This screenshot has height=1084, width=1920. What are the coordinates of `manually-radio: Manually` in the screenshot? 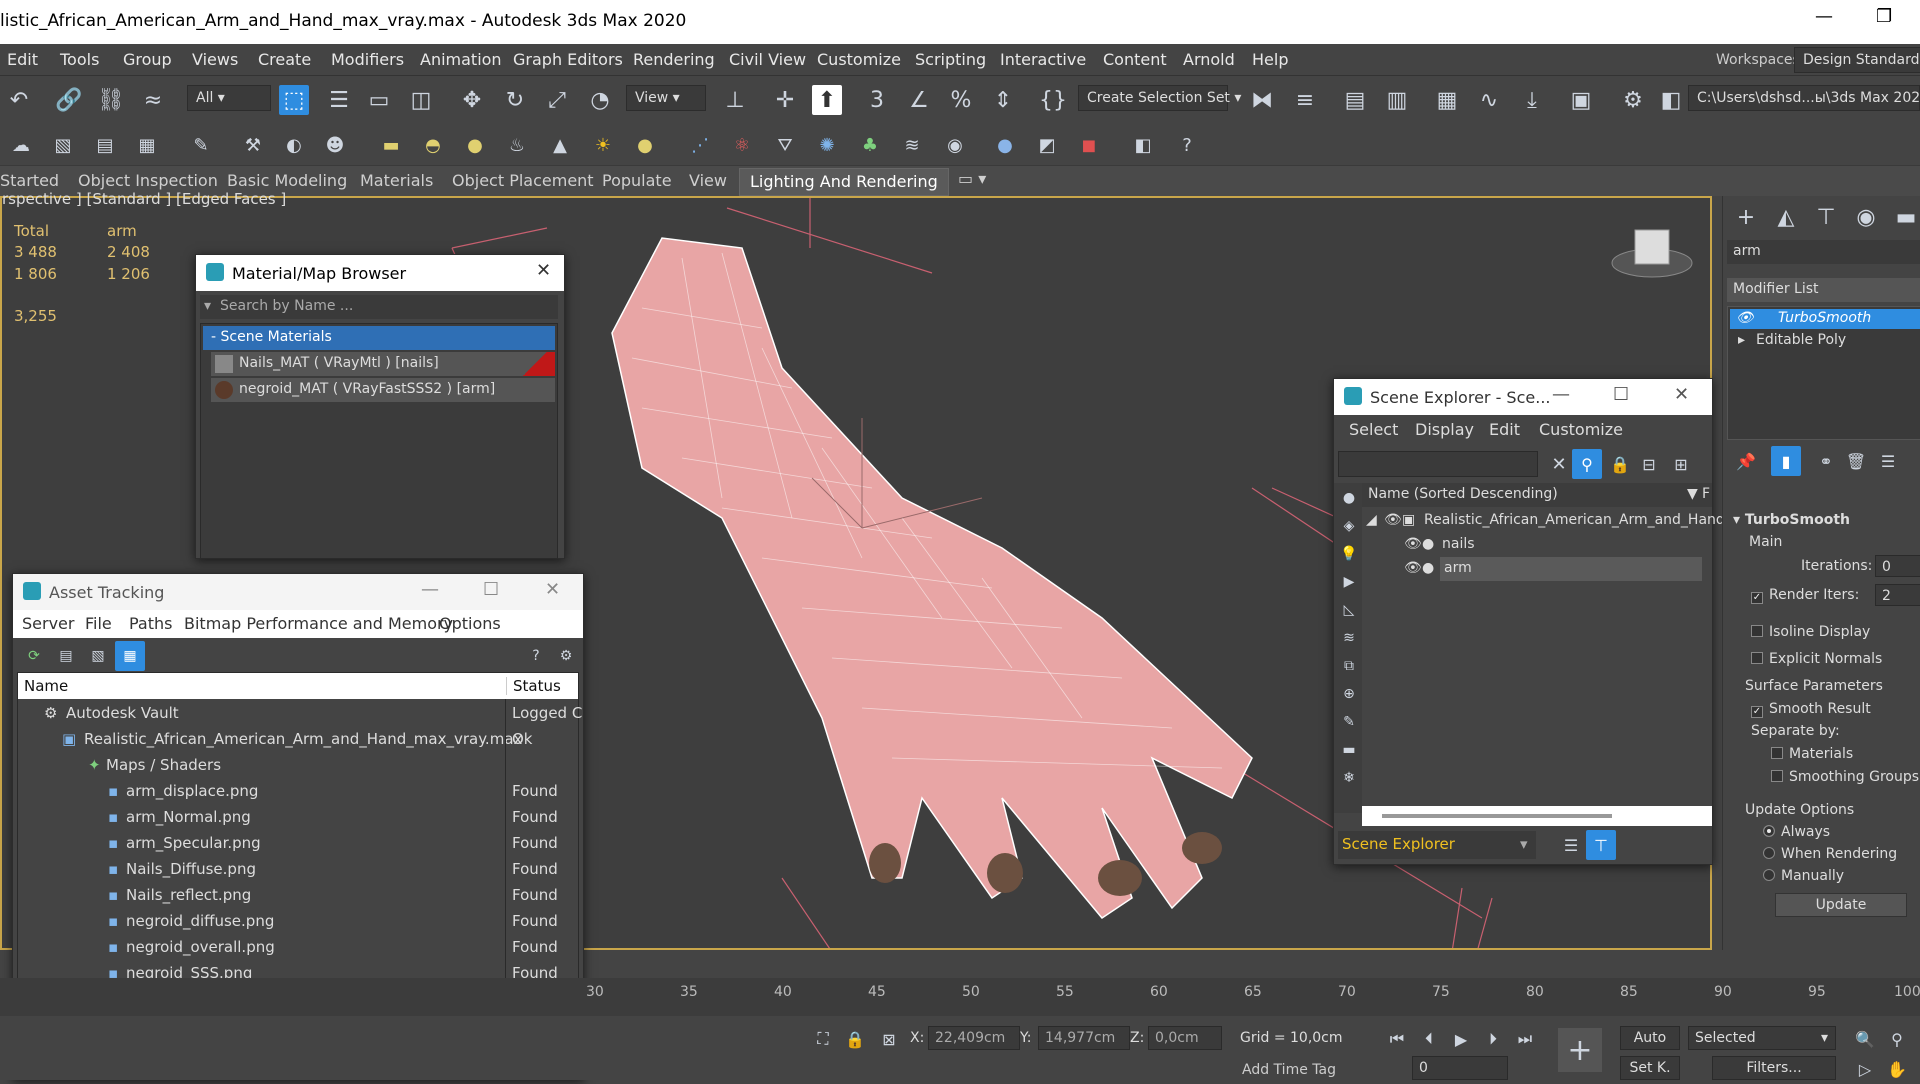 It's located at (1803, 876).